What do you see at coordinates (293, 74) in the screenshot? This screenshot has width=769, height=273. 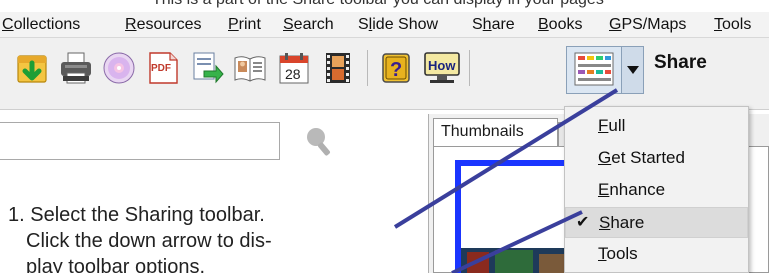 I see `calendar-day-label: 28` at bounding box center [293, 74].